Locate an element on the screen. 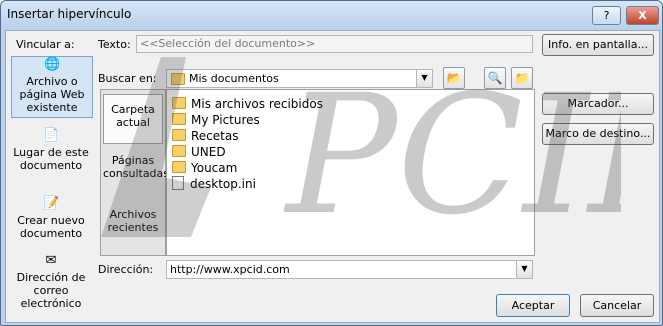 This screenshot has width=663, height=326. nav-item-label: consultadas is located at coordinates (136, 173).